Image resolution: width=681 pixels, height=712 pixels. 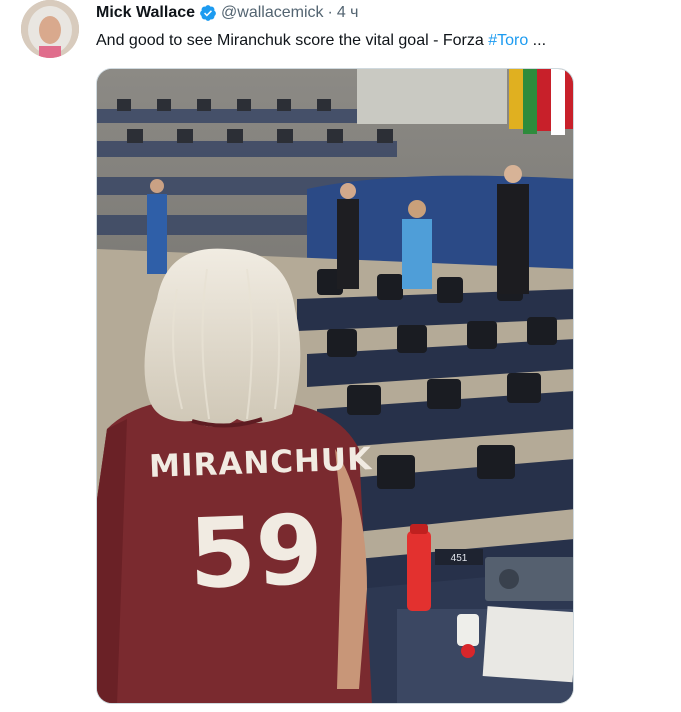 I want to click on author-avatar, so click(x=50, y=29).